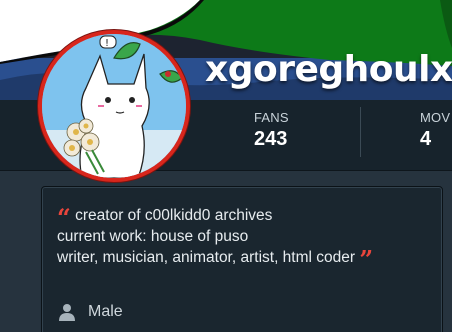 This screenshot has height=332, width=452. I want to click on stat-fans-label: FANS, so click(271, 117).